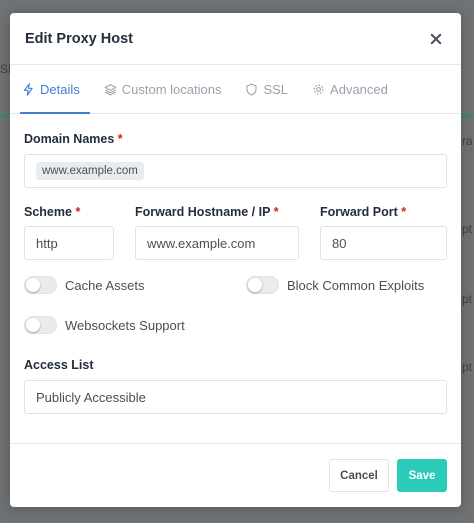  What do you see at coordinates (235, 39) in the screenshot?
I see `modal-header: Edit Proxy Host` at bounding box center [235, 39].